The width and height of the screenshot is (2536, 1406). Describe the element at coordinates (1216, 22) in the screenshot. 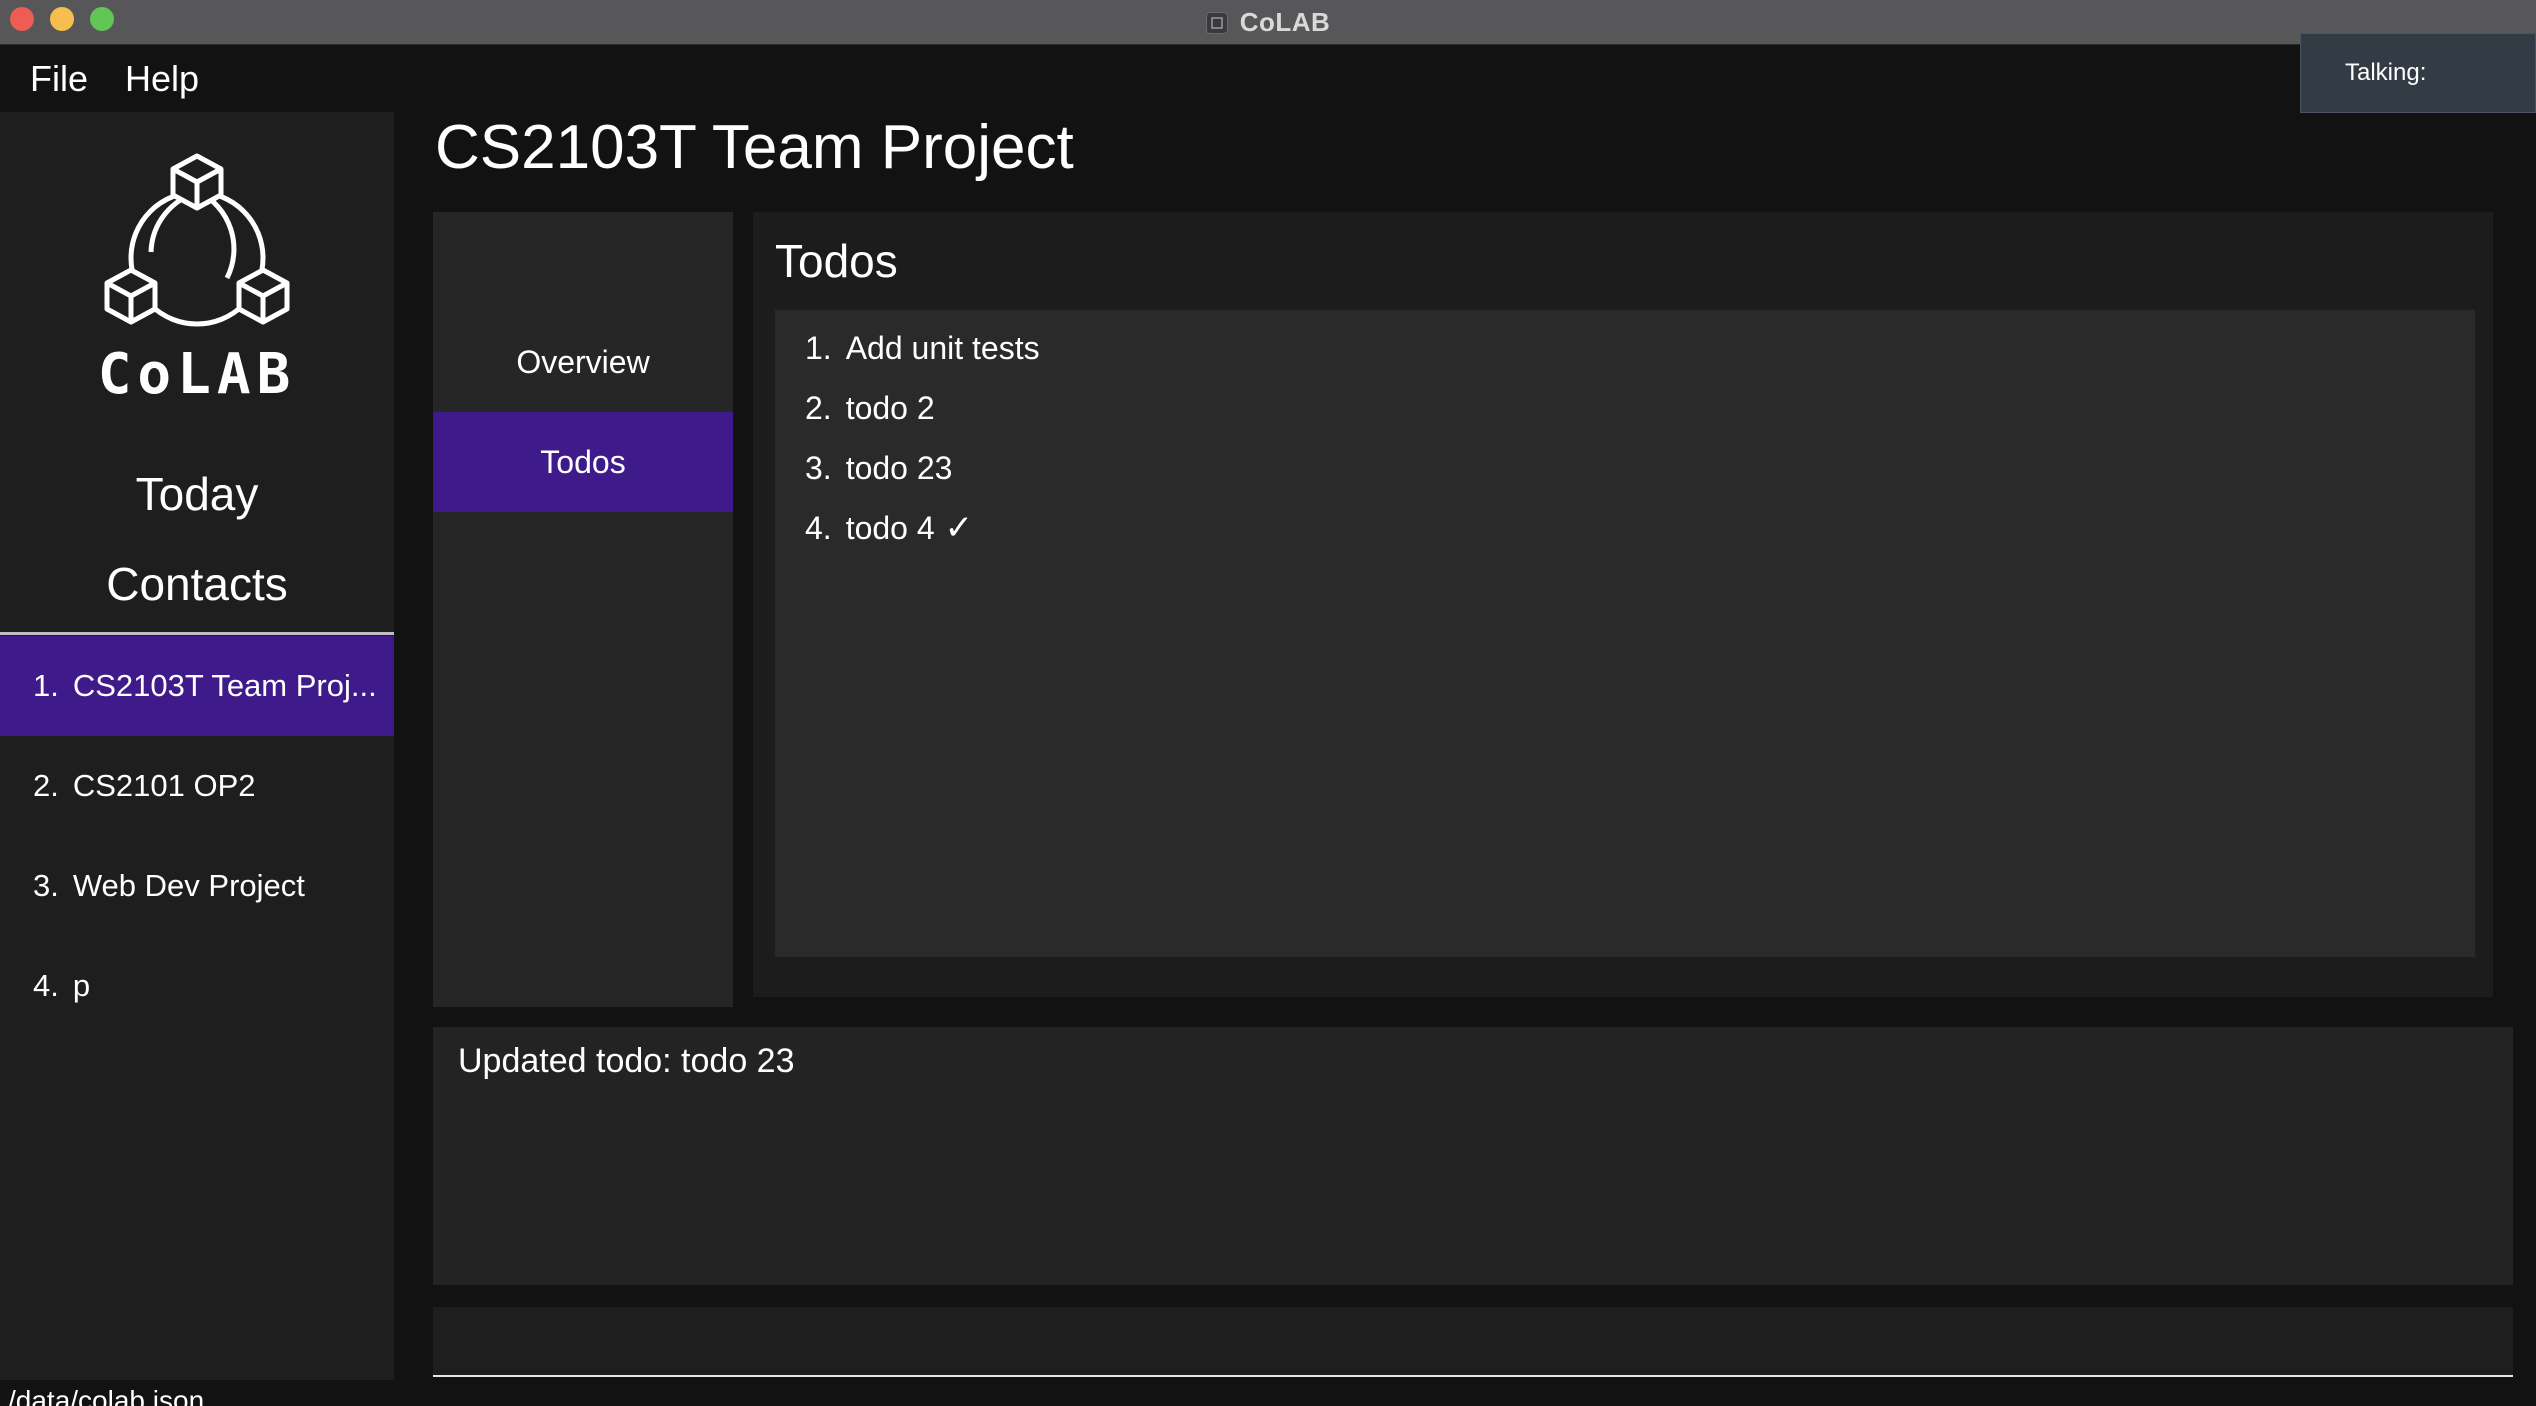

I see `app-icon` at that location.